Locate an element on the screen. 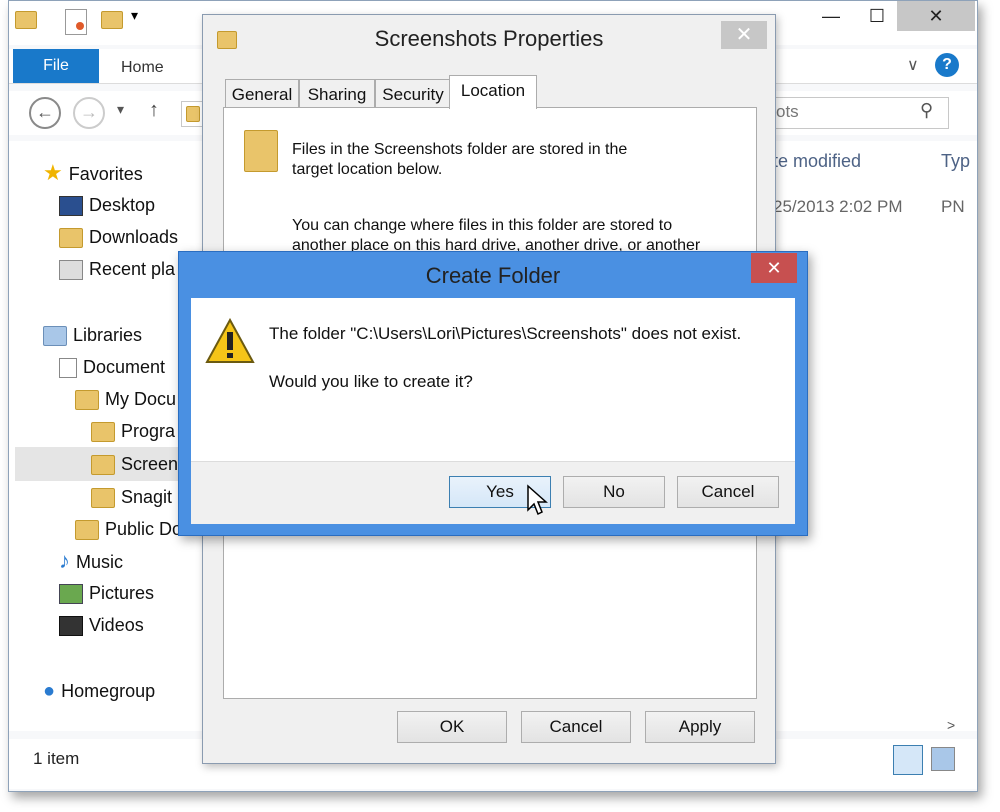  nav-label: Public Do is located at coordinates (144, 529).